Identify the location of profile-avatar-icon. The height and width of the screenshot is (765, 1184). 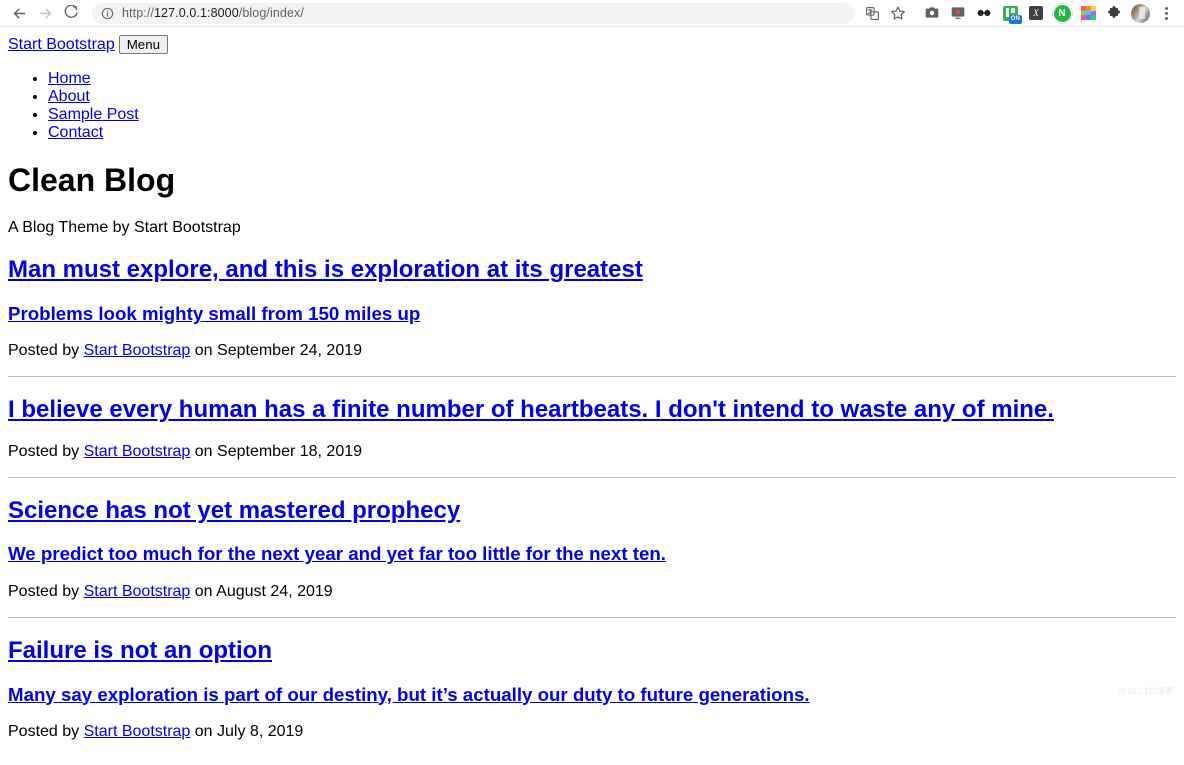
(1140, 13).